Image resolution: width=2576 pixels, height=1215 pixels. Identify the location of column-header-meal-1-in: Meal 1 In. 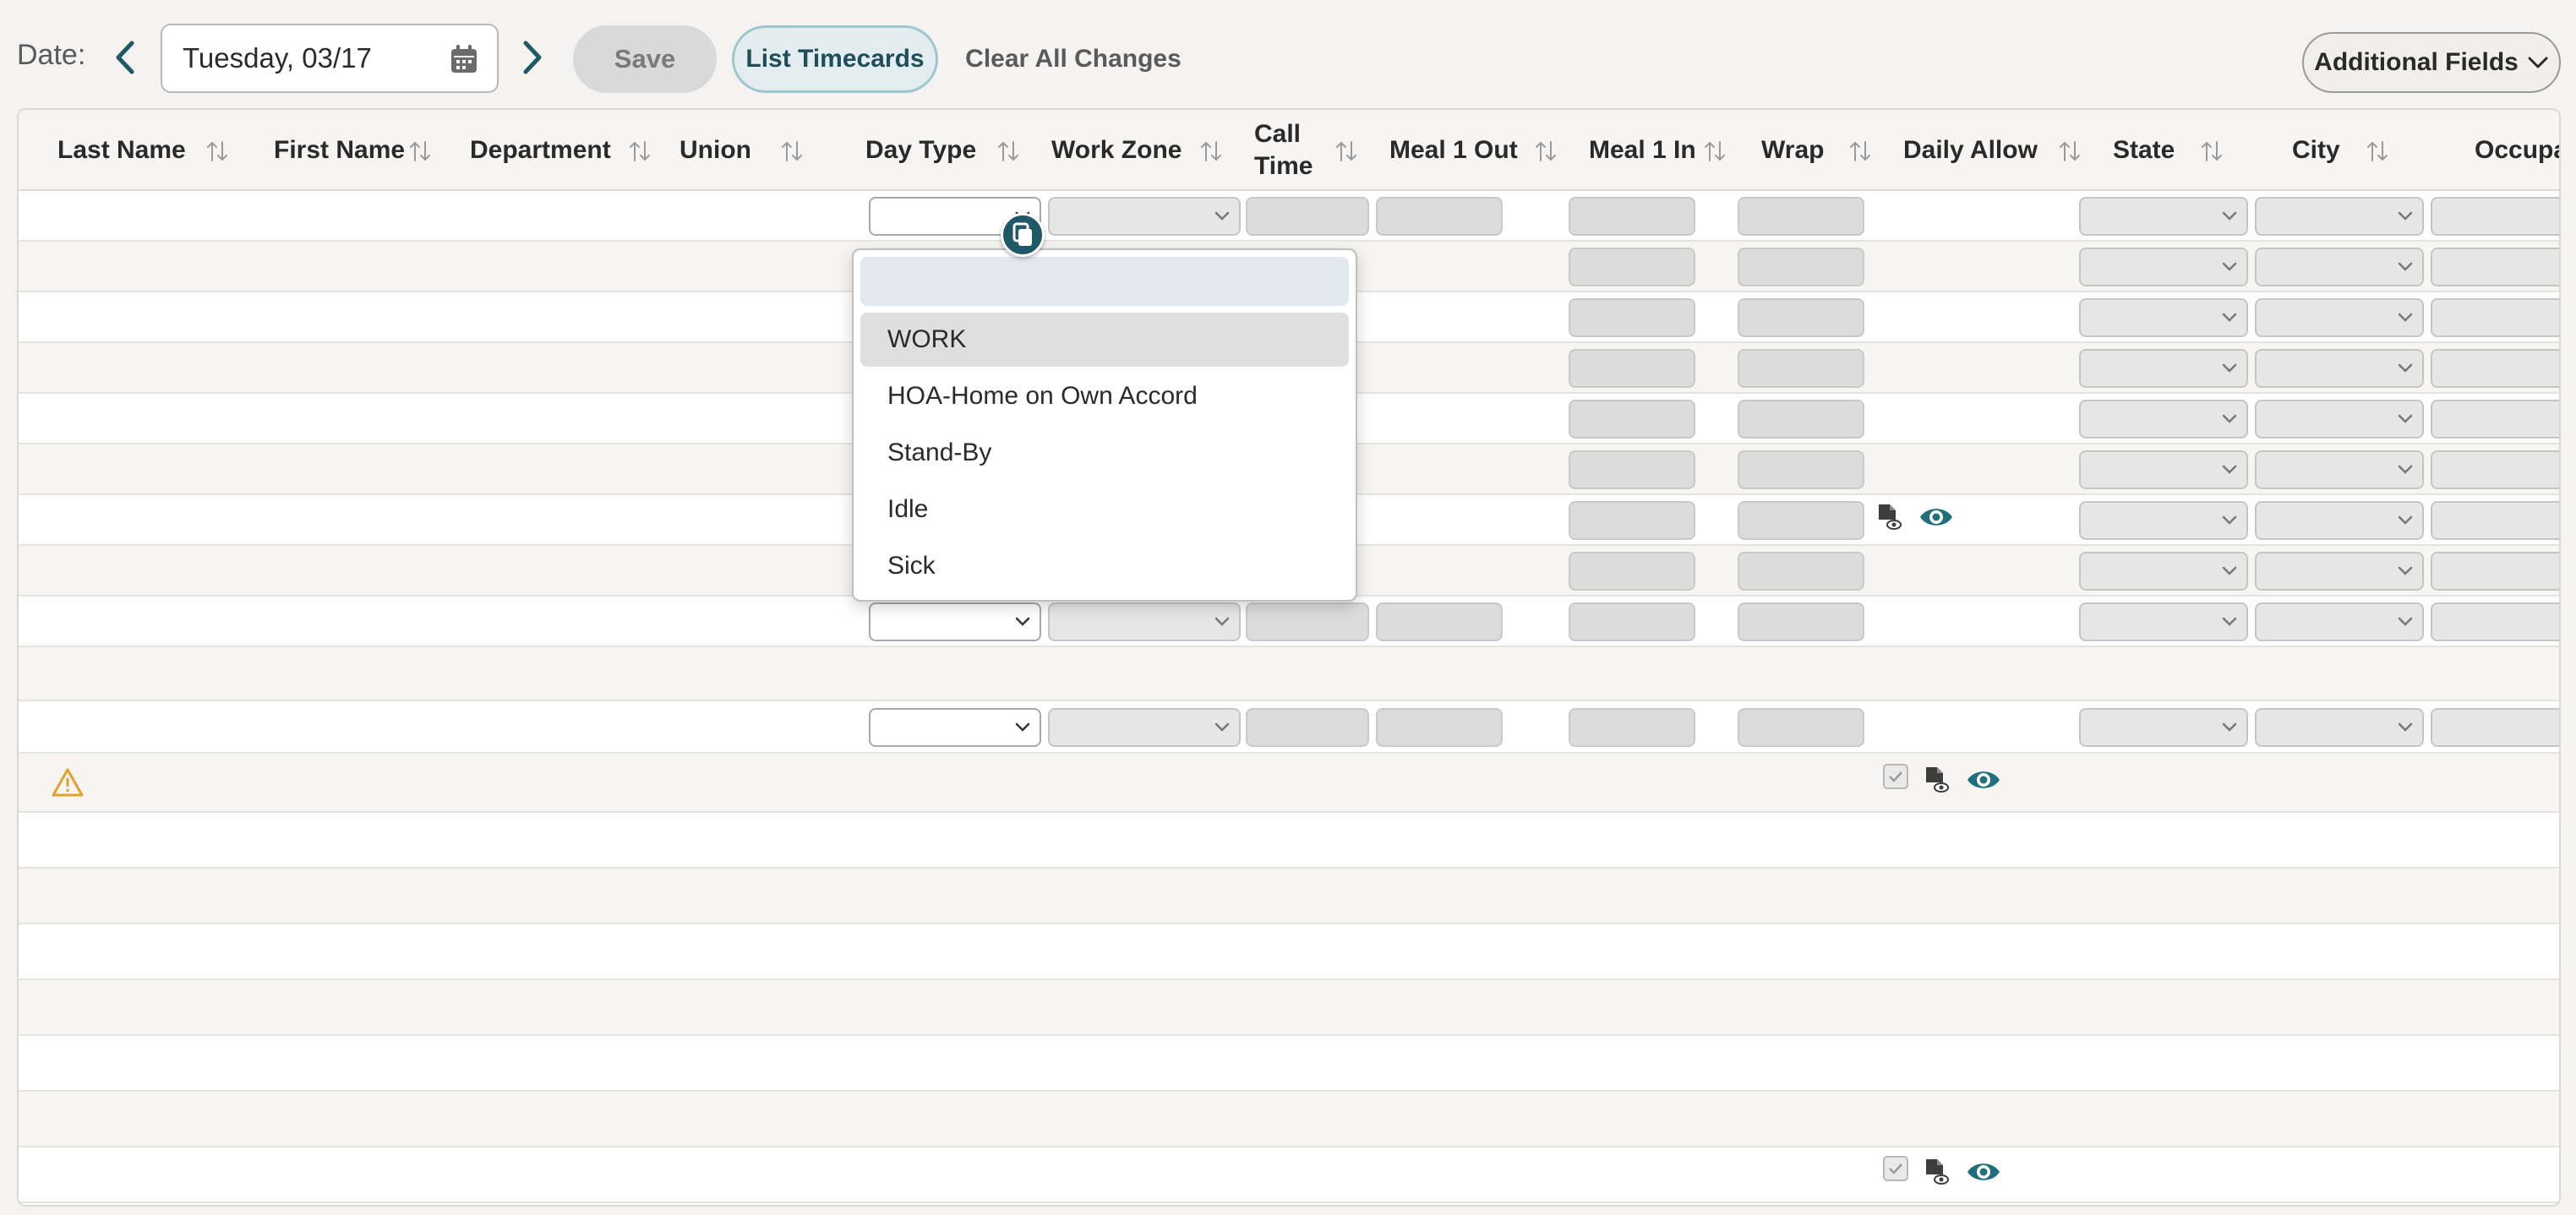
(1657, 150).